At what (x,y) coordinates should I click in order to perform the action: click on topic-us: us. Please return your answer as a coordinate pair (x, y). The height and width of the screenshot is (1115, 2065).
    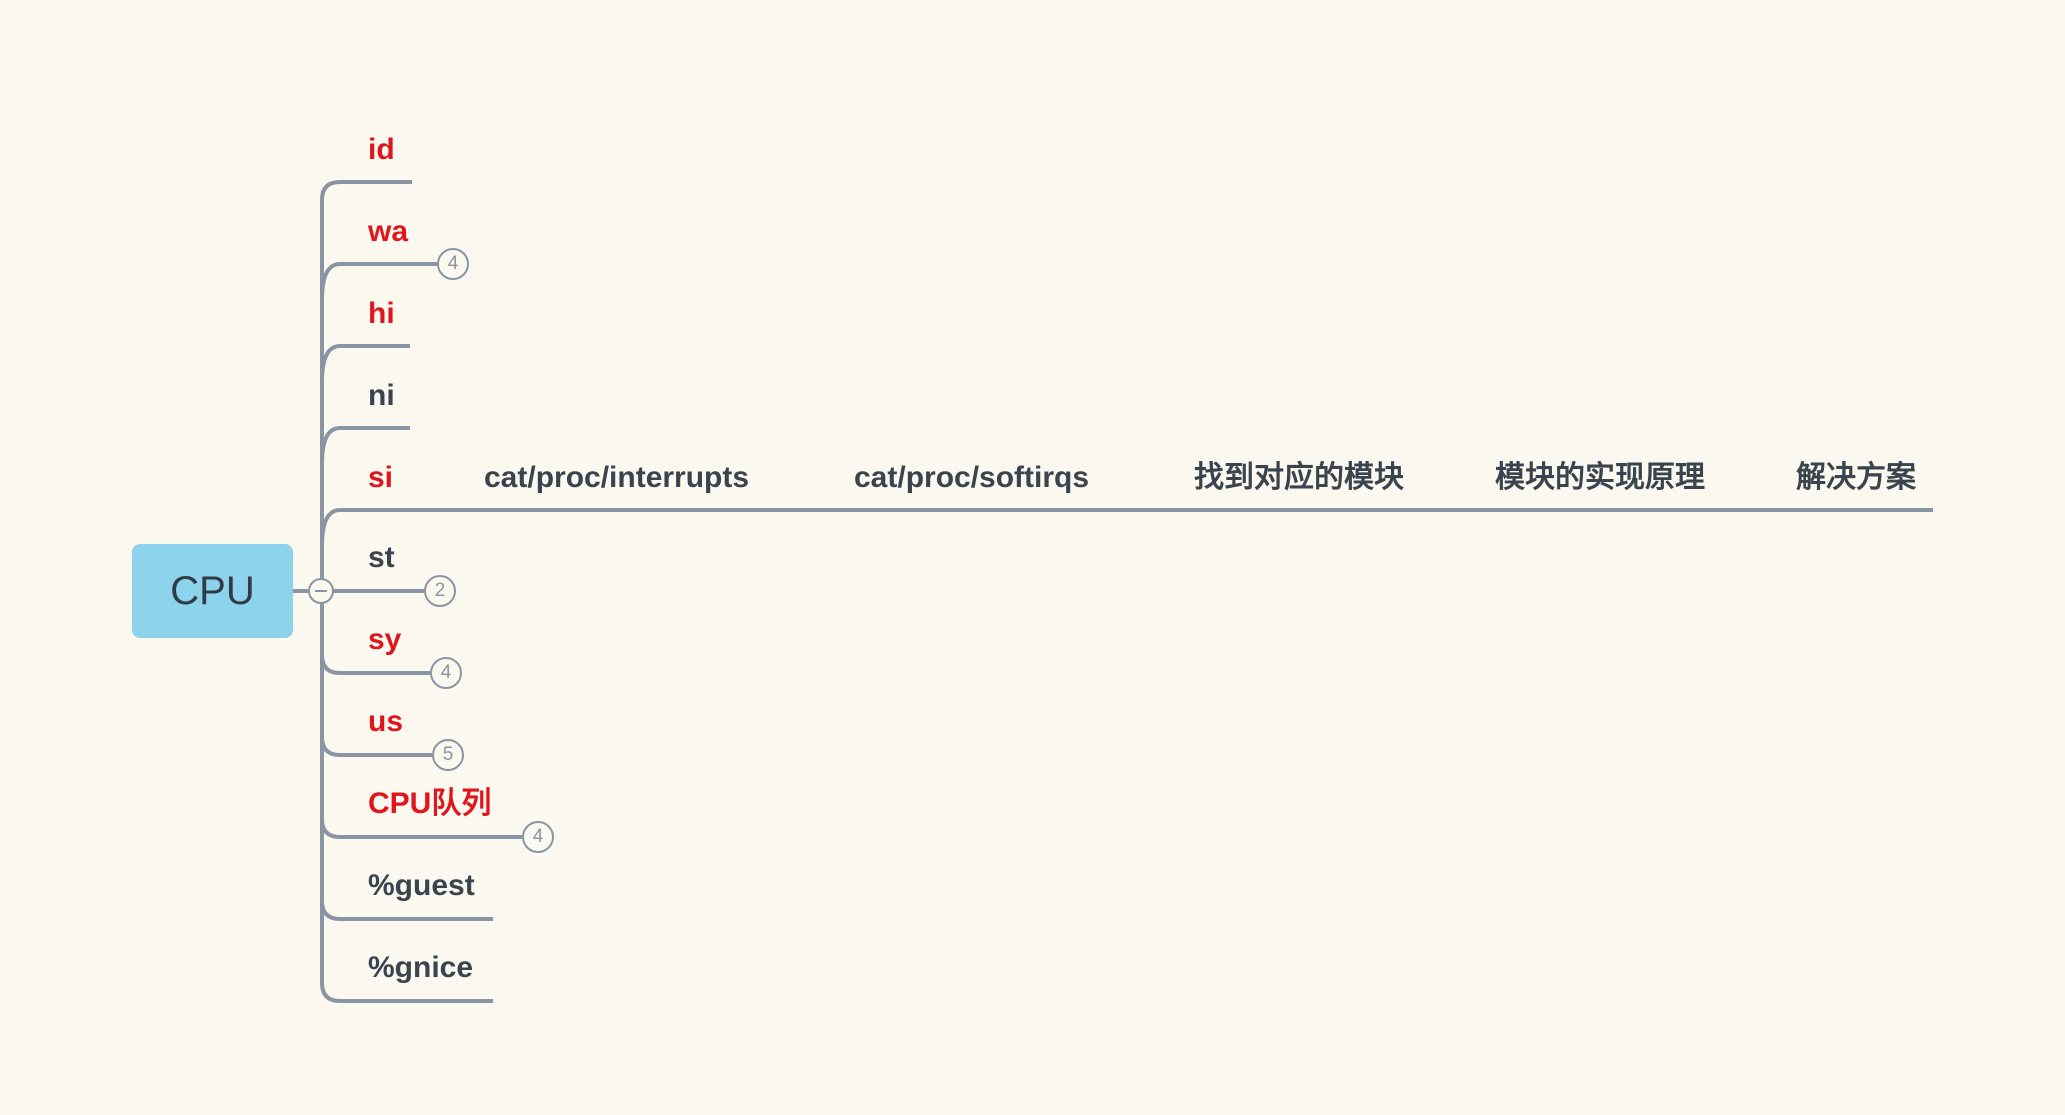
    Looking at the image, I should click on (385, 722).